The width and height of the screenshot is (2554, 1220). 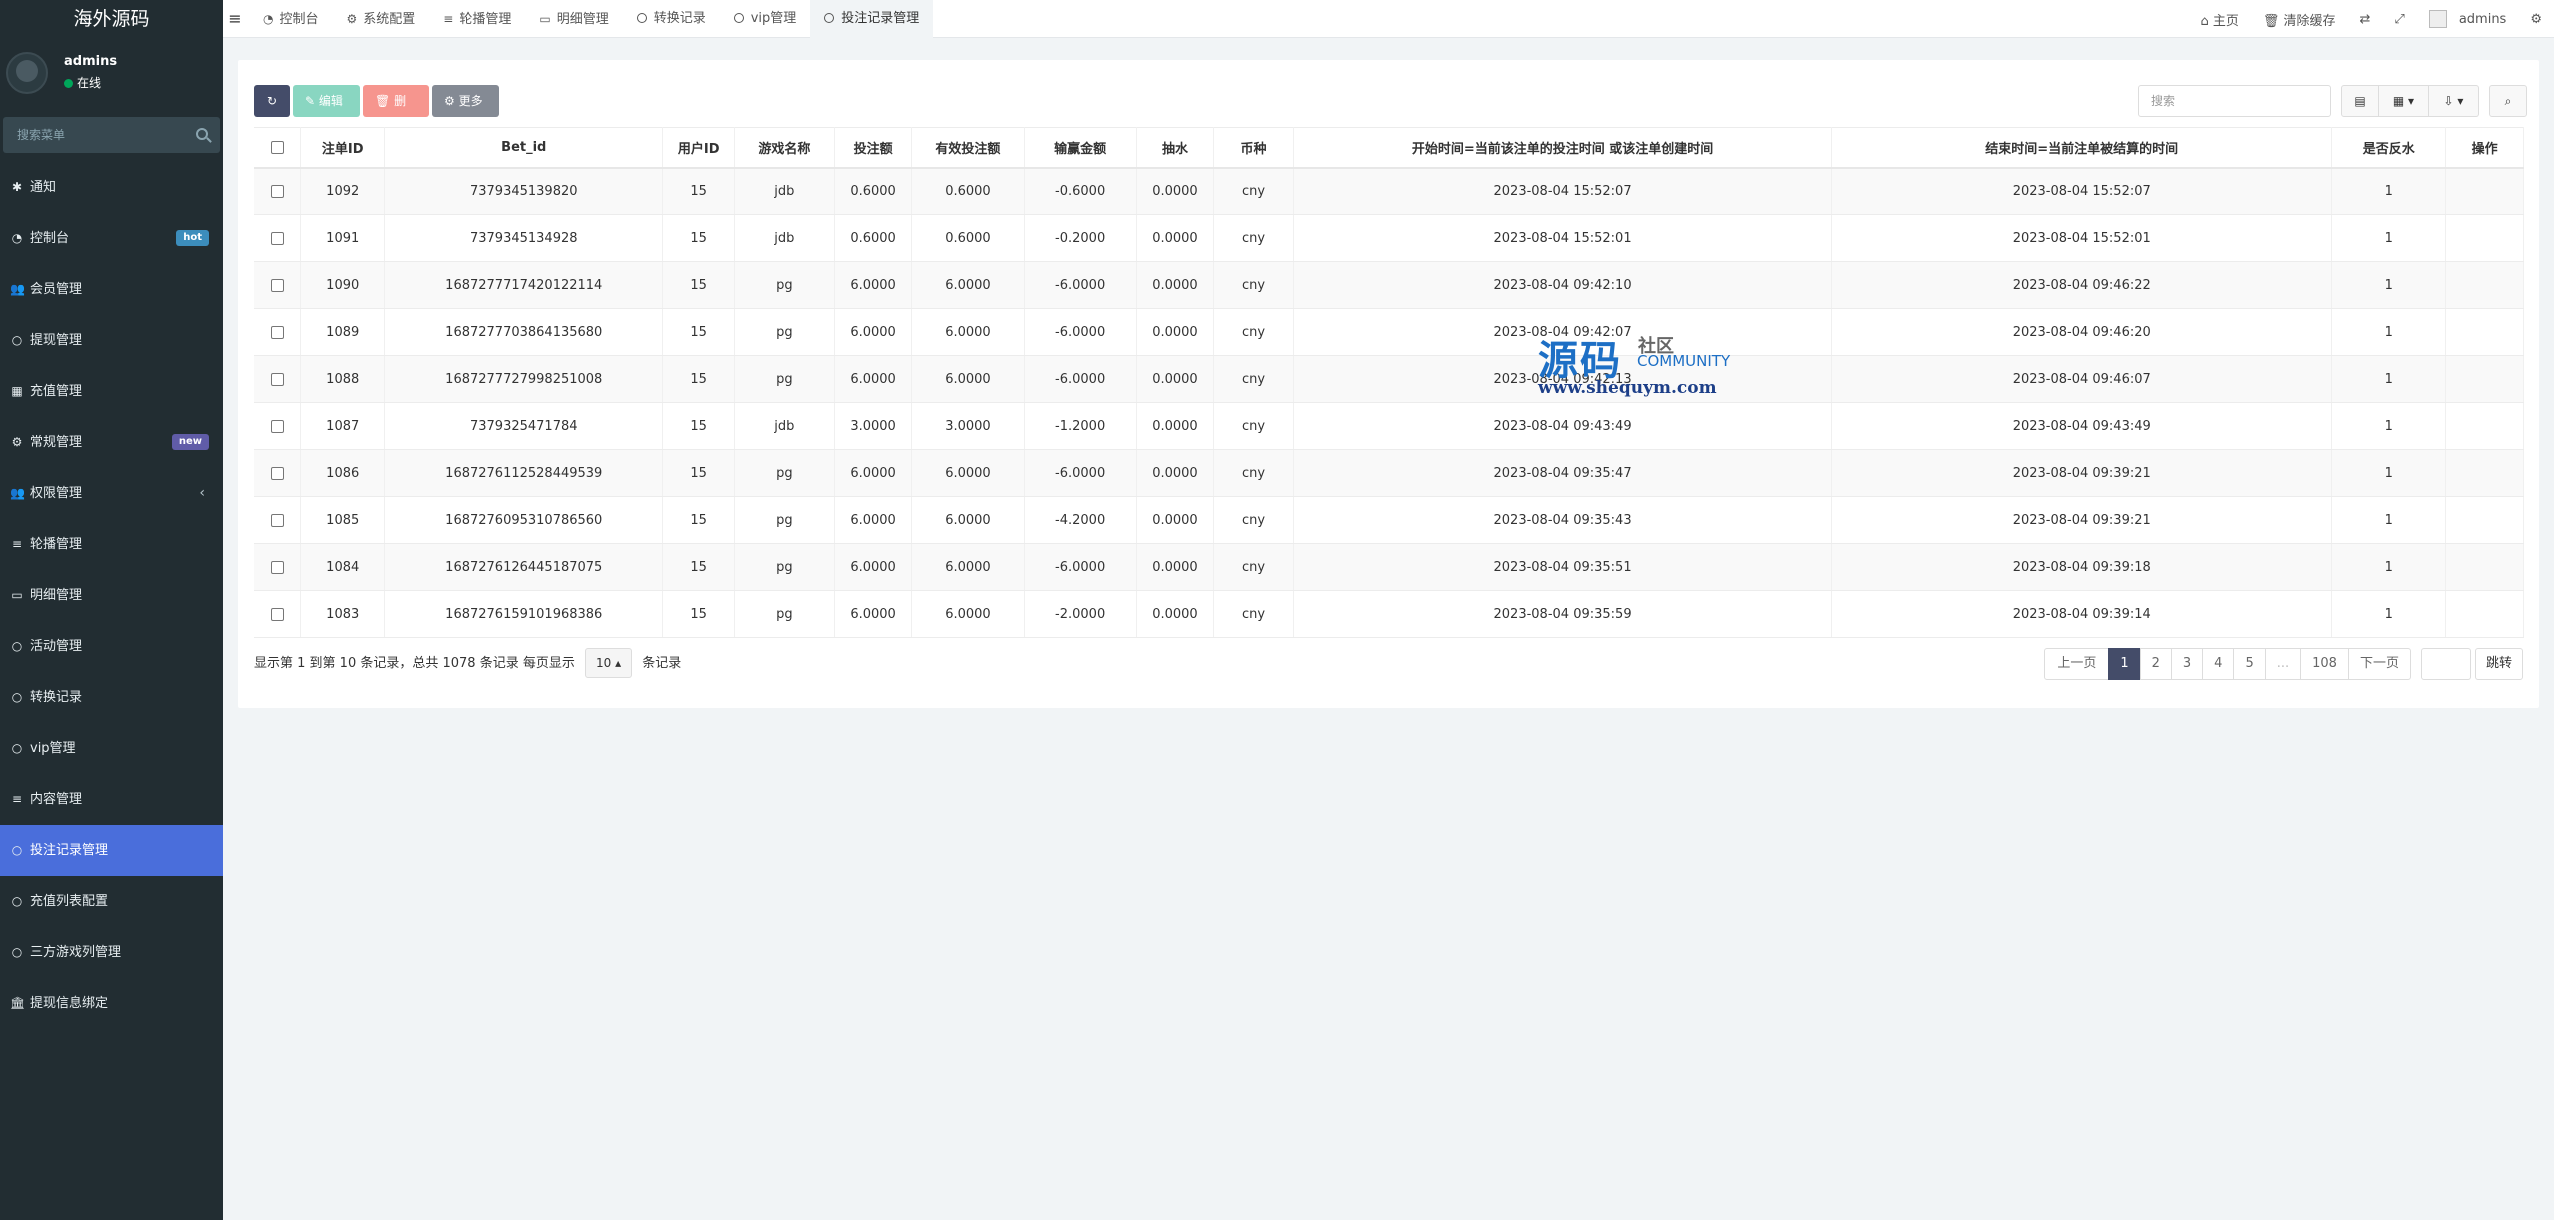 I want to click on tab: ◔ 控制台, so click(x=291, y=19).